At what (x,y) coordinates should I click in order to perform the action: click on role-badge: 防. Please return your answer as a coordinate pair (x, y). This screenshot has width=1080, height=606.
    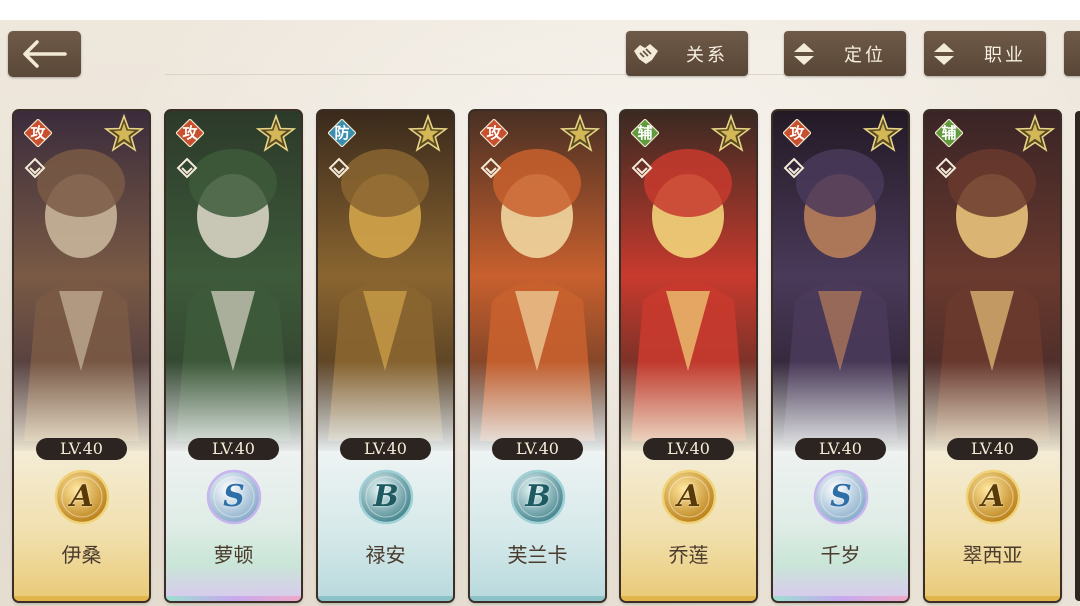
    Looking at the image, I should click on (342, 133).